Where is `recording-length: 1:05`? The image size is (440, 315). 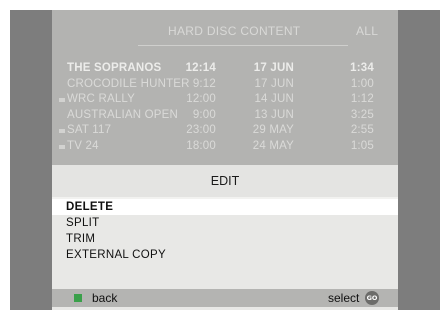 recording-length: 1:05 is located at coordinates (362, 145).